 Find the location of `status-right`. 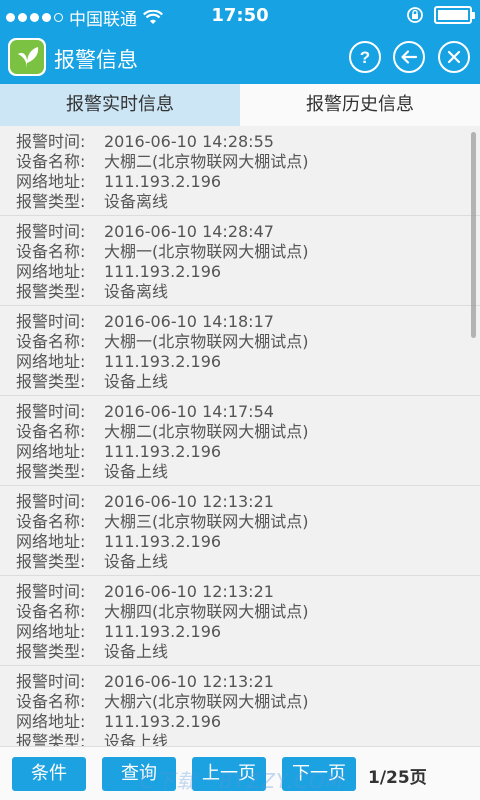

status-right is located at coordinates (440, 15).